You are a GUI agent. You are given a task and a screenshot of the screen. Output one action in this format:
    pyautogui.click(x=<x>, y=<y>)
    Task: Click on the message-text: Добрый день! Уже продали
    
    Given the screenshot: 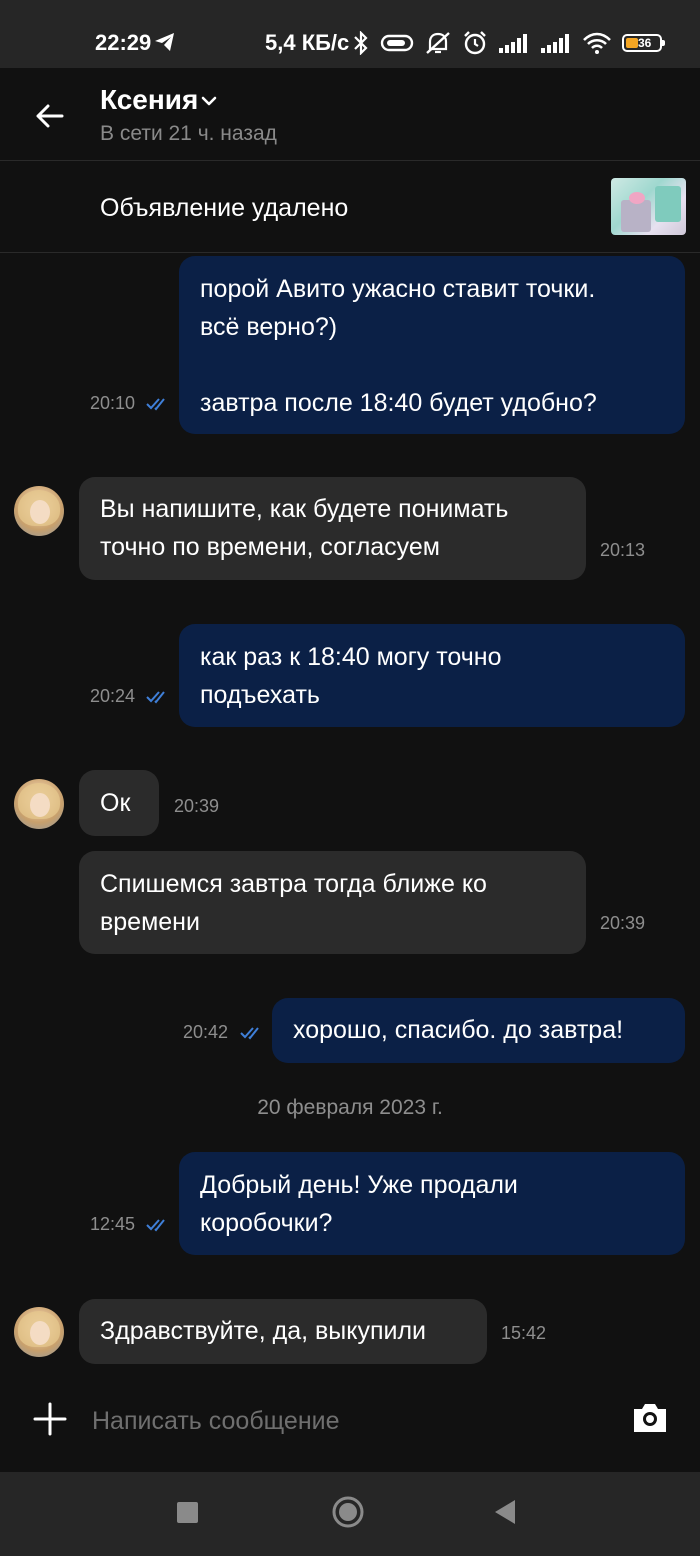 What is the action you would take?
    pyautogui.click(x=359, y=1185)
    